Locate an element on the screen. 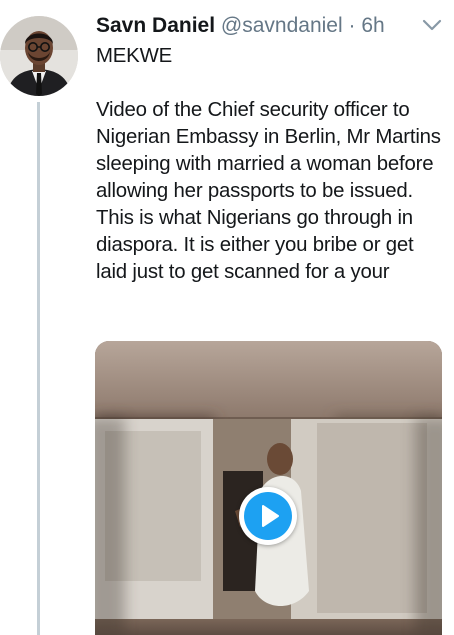 Image resolution: width=454 pixels, height=635 pixels. chevron-down-icon is located at coordinates (432, 25).